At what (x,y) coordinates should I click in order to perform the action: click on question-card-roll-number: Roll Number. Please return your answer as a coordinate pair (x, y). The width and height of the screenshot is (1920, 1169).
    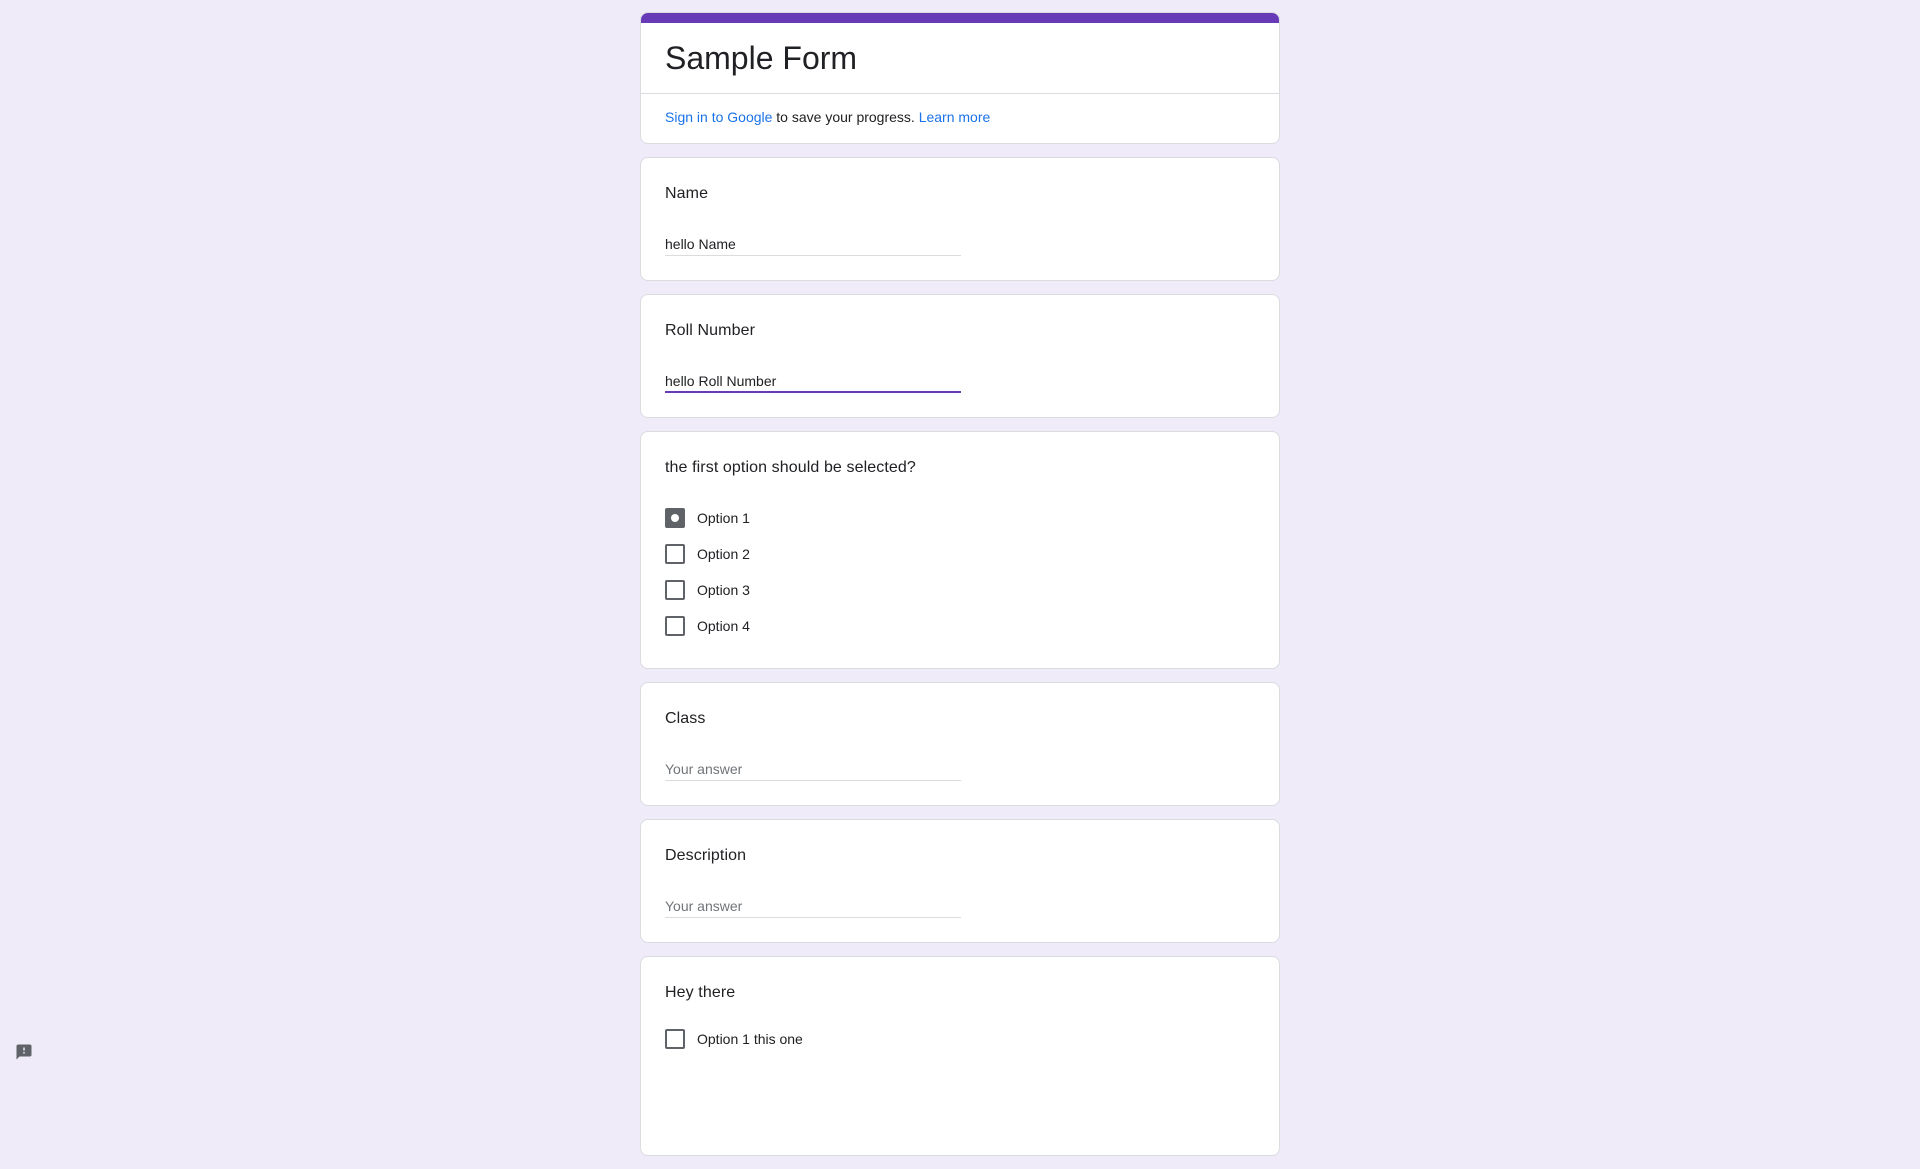
    Looking at the image, I should click on (960, 356).